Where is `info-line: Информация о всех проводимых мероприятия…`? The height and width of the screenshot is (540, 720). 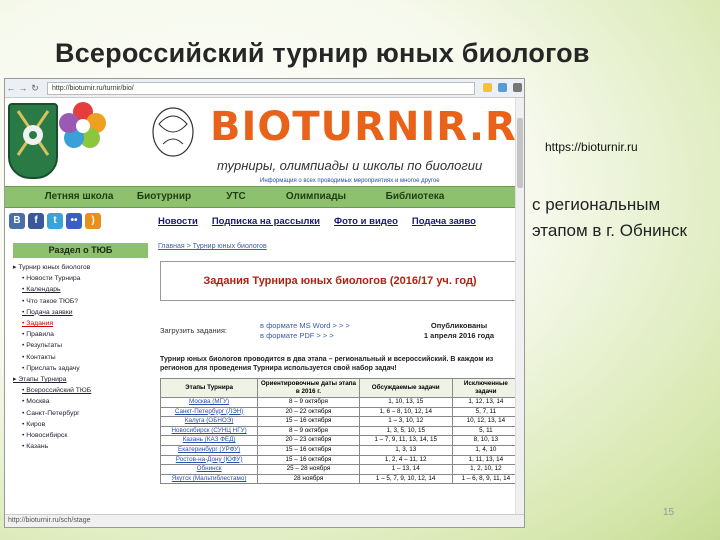
info-line: Информация о всех проводимых мероприятия… is located at coordinates (350, 181).